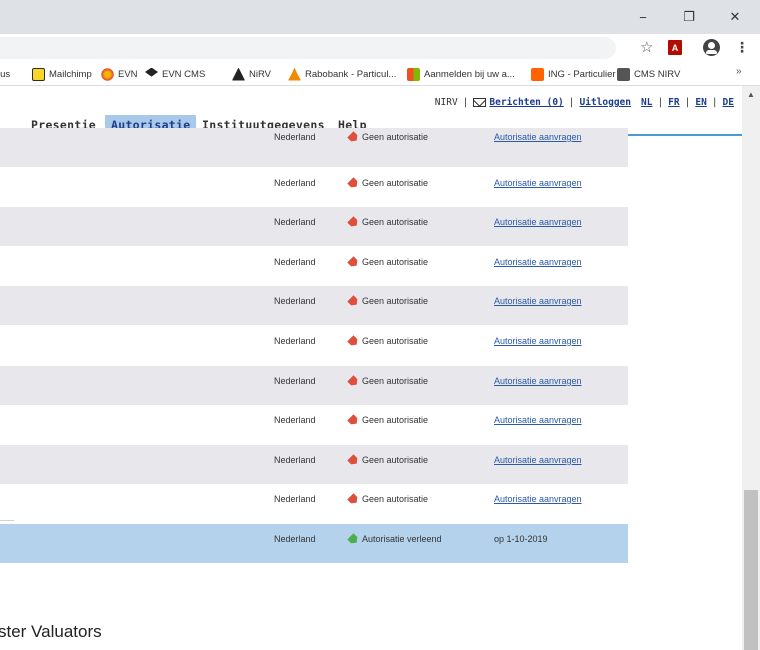 This screenshot has width=760, height=650. What do you see at coordinates (51, 631) in the screenshot?
I see `footer-heading: ster Valuators` at bounding box center [51, 631].